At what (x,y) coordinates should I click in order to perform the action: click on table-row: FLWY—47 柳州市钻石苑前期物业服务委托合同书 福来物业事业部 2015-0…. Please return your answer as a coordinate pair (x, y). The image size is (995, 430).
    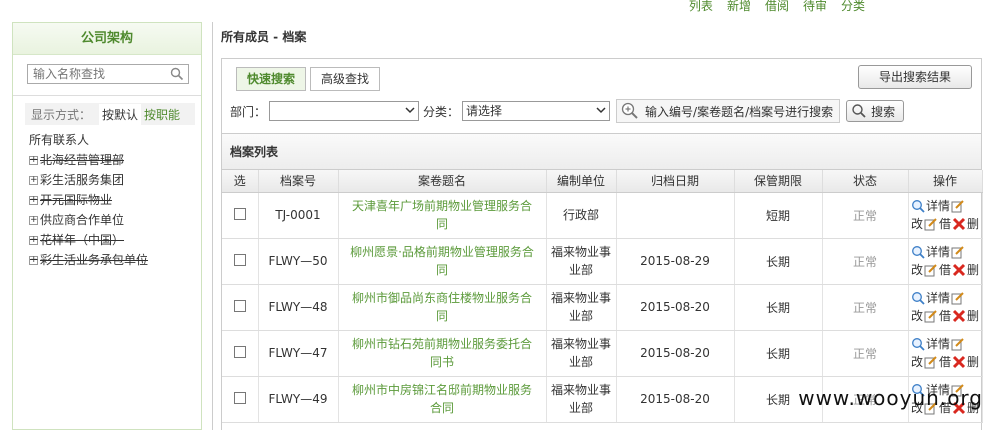
    Looking at the image, I should click on (602, 353).